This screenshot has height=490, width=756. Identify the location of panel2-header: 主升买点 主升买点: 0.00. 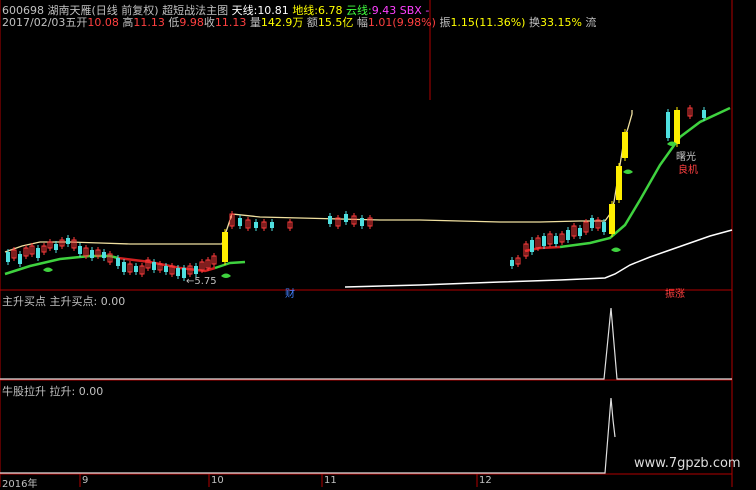
(63, 301).